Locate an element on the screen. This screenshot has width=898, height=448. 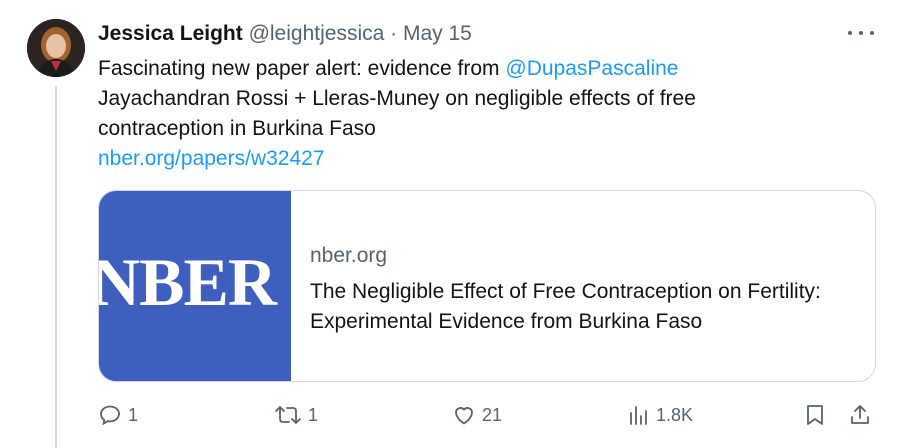
retweet-count: 1 is located at coordinates (313, 414).